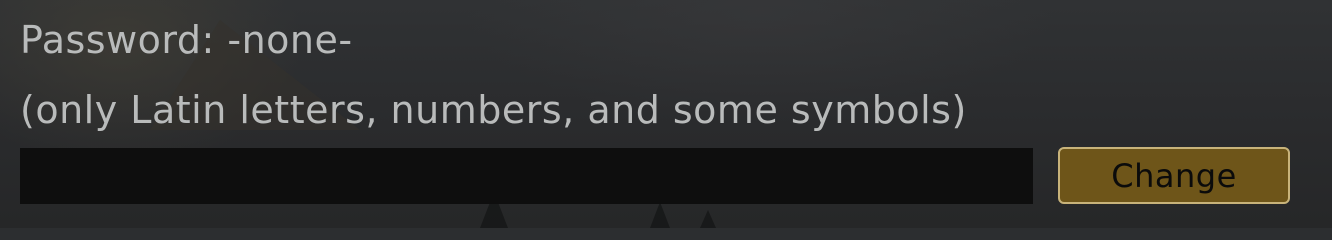 This screenshot has width=1332, height=240. What do you see at coordinates (1174, 175) in the screenshot?
I see `change-button: Change` at bounding box center [1174, 175].